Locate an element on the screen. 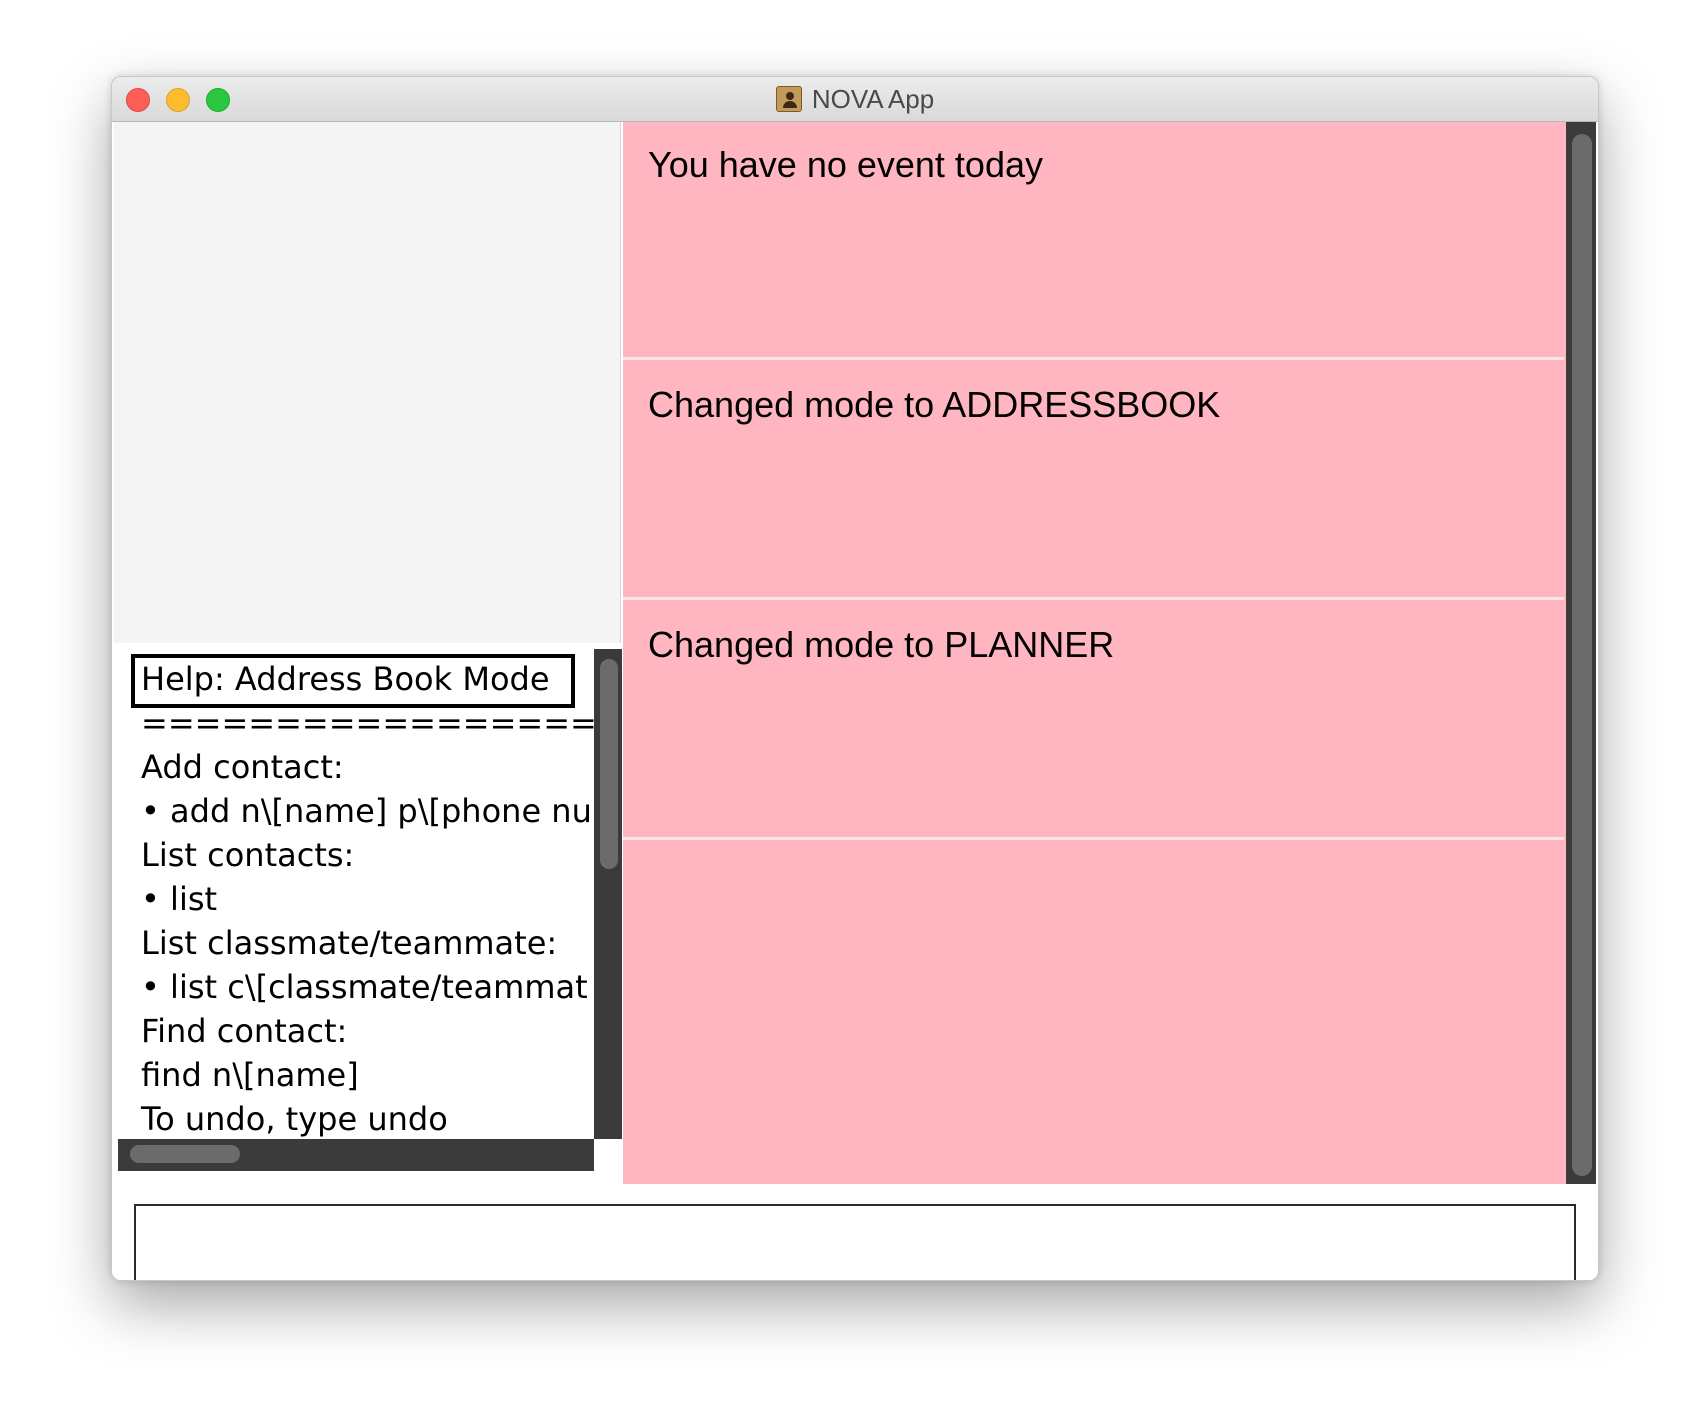 The height and width of the screenshot is (1424, 1704). command-area is located at coordinates (855, 1232).